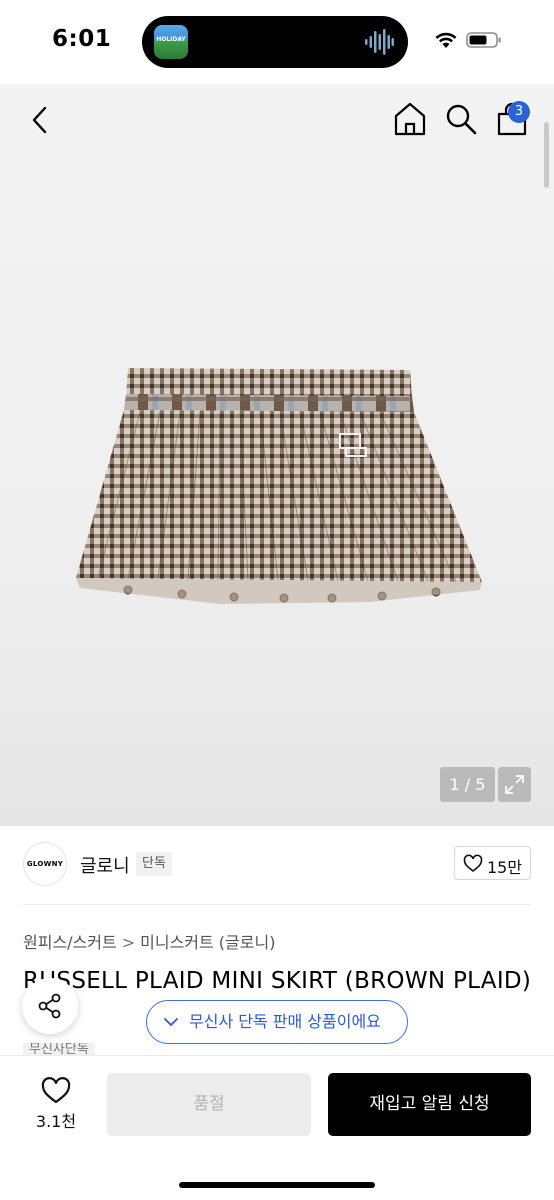 The image size is (554, 1200). Describe the element at coordinates (70, 942) in the screenshot. I see `breadcrumb-category: 원피스/스커트` at that location.